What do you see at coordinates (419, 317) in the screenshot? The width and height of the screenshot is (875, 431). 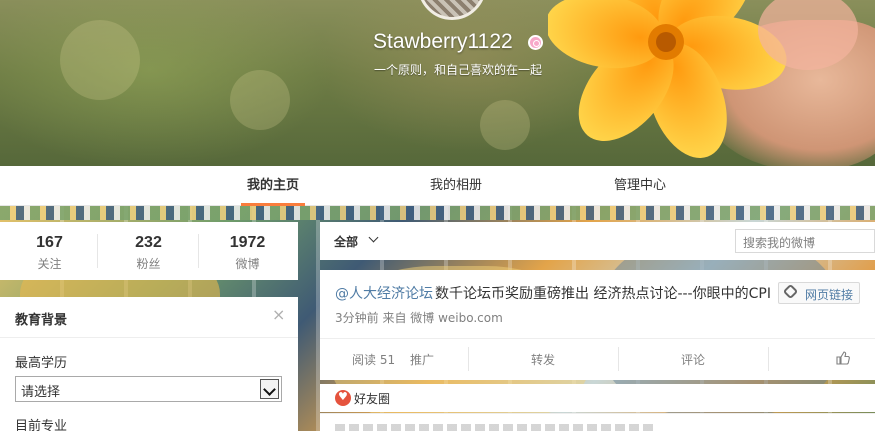 I see `post-meta: 3分钟前 来自 微博 weibo.com` at bounding box center [419, 317].